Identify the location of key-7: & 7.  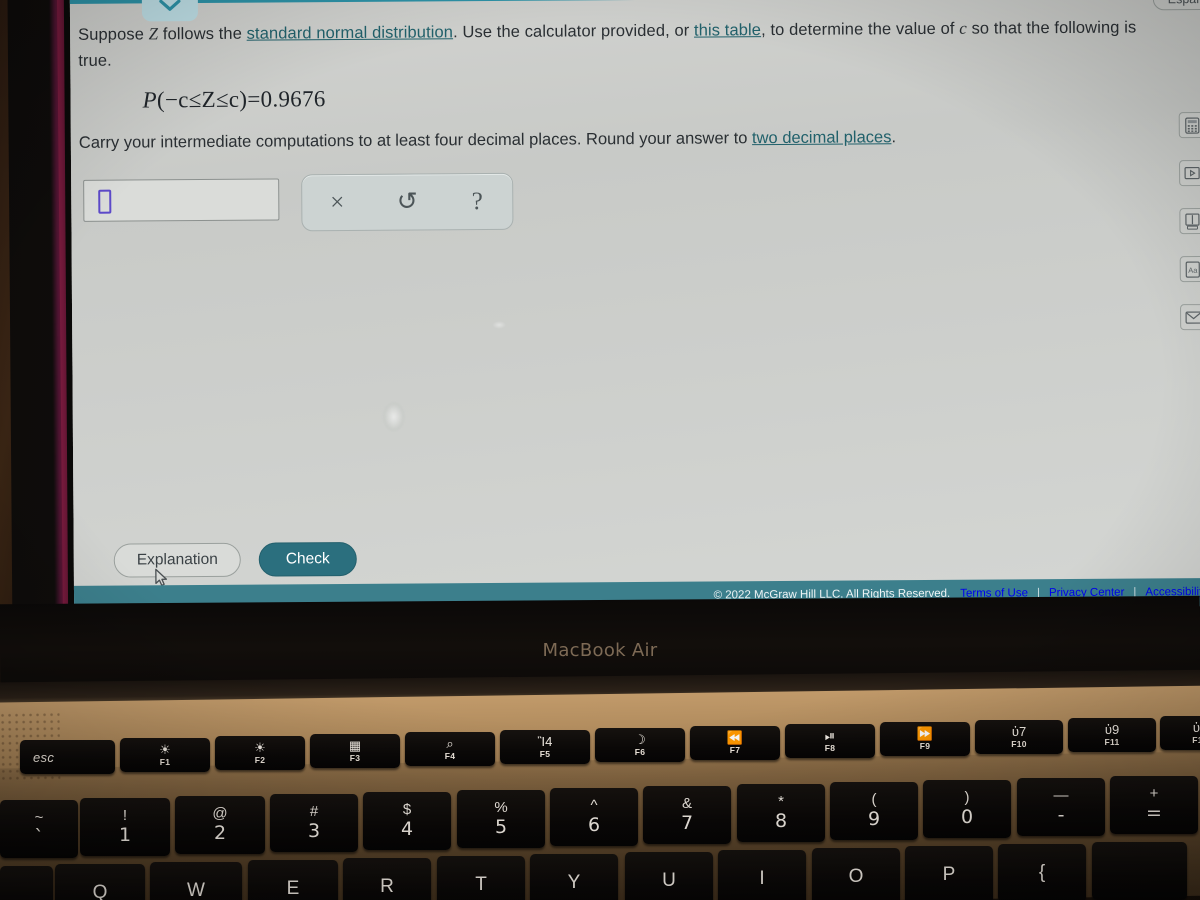
(687, 815).